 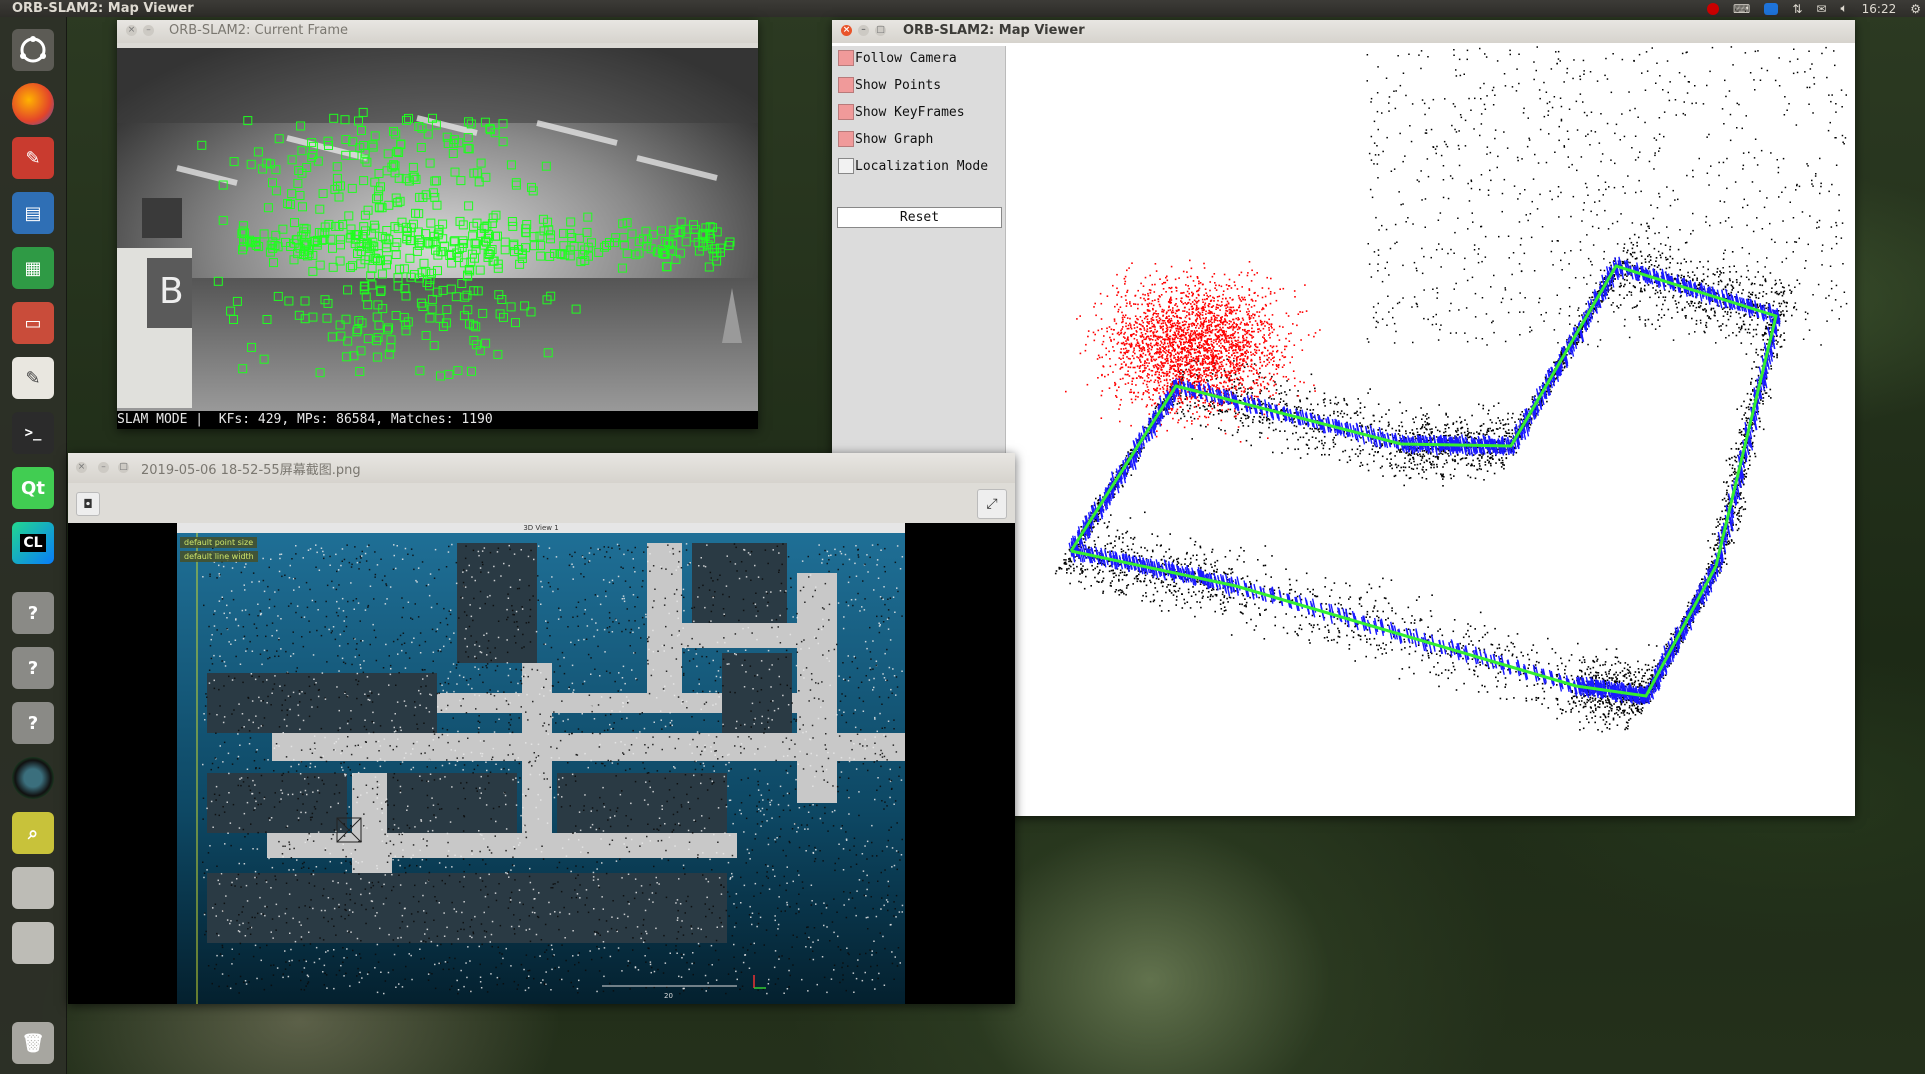 What do you see at coordinates (251, 470) in the screenshot?
I see `window-title: 2019-05-06 18-52-55屏幕截图.png` at bounding box center [251, 470].